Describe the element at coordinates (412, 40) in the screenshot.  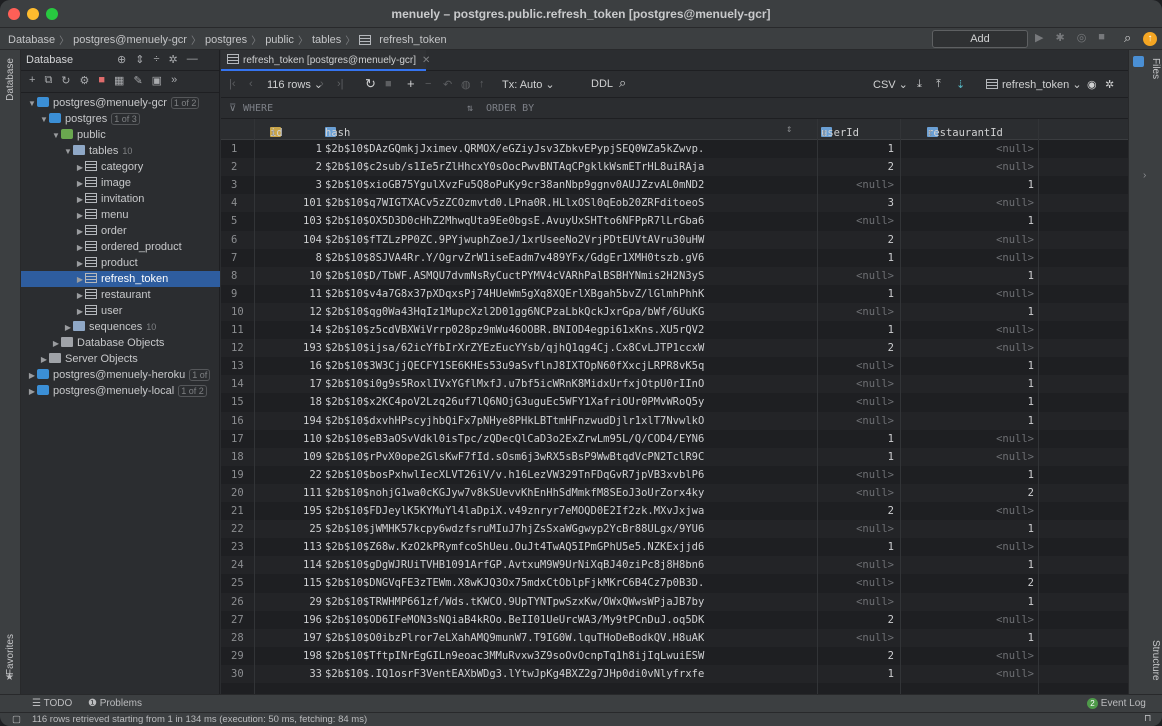
I see `breadcrumb-item: refresh_token` at that location.